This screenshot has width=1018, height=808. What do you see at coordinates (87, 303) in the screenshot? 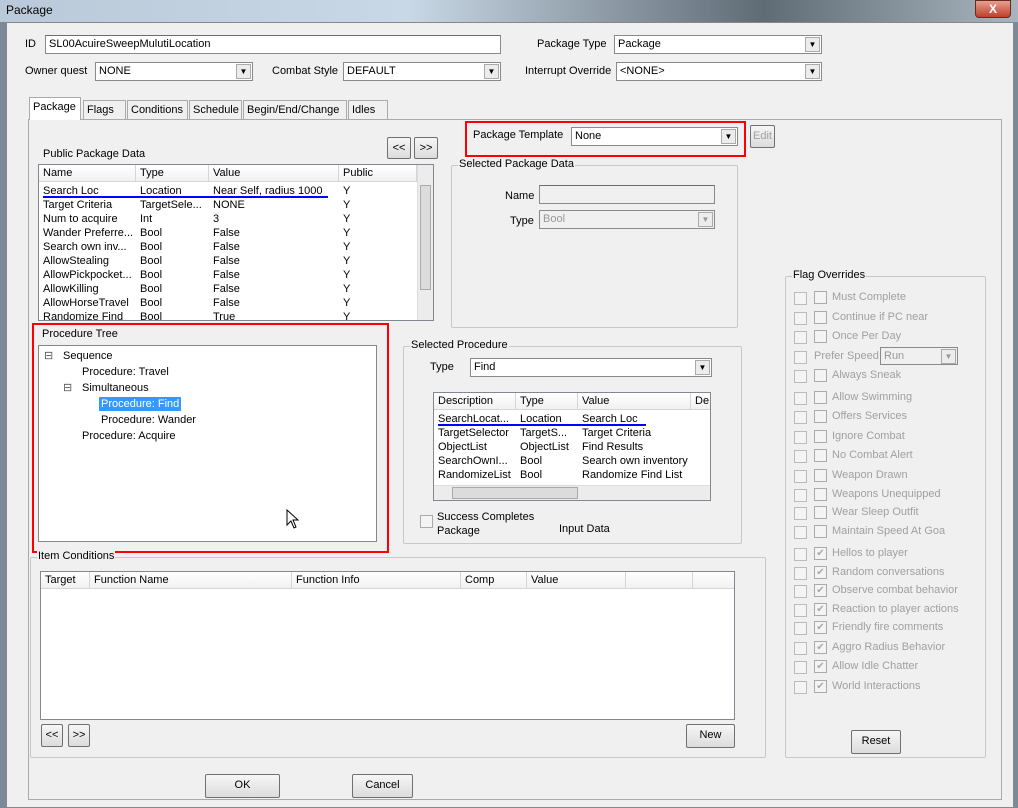
I see `table-cell: AllowHorseTravel` at bounding box center [87, 303].